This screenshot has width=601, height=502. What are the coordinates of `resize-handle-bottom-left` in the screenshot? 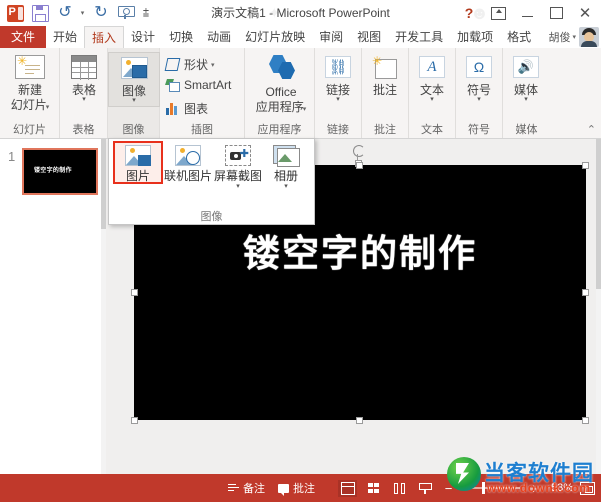 It's located at (134, 420).